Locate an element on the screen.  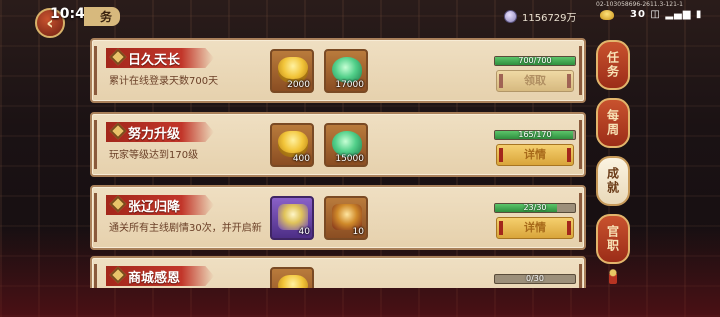
tab-tasks: 任务 is located at coordinates (613, 65).